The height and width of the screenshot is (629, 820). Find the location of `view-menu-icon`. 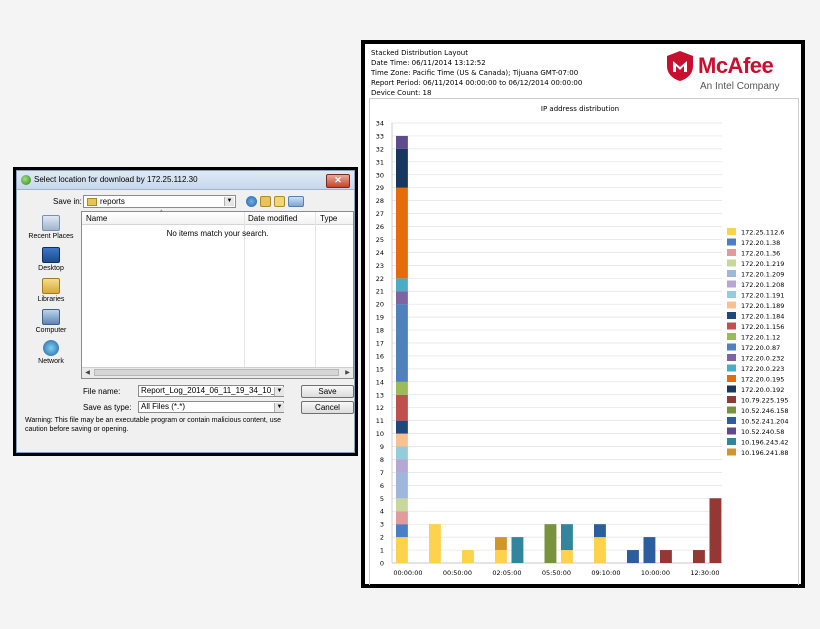

view-menu-icon is located at coordinates (296, 201).